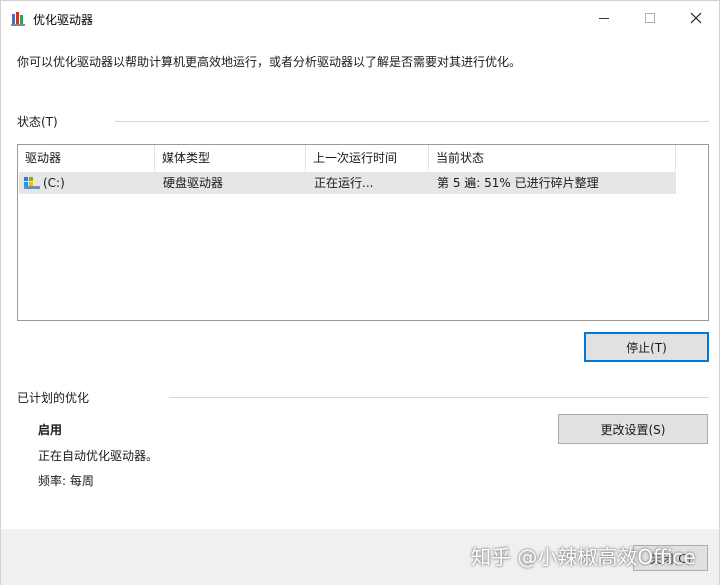 This screenshot has height=585, width=720. I want to click on close-button, so click(696, 18).